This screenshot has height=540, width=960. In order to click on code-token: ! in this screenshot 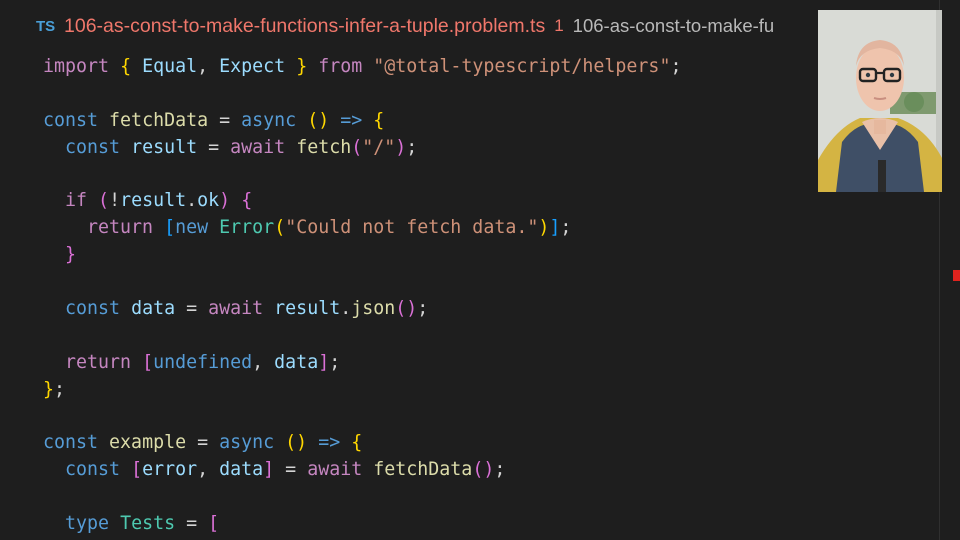, I will do `click(115, 201)`.